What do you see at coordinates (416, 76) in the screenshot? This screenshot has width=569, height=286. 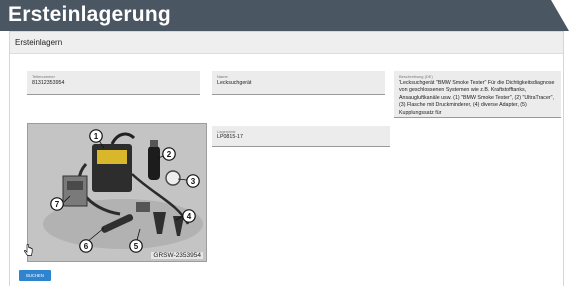 I see `beschreibung-label: Beschreibung (DE)` at bounding box center [416, 76].